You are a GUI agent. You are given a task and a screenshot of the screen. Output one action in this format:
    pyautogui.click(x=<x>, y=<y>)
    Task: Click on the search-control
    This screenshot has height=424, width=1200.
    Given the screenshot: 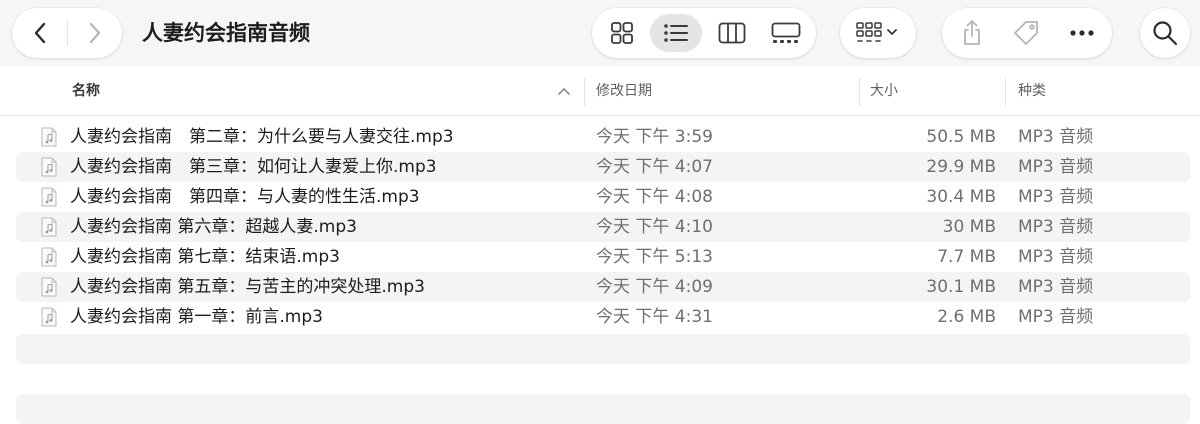 What is the action you would take?
    pyautogui.click(x=1165, y=33)
    